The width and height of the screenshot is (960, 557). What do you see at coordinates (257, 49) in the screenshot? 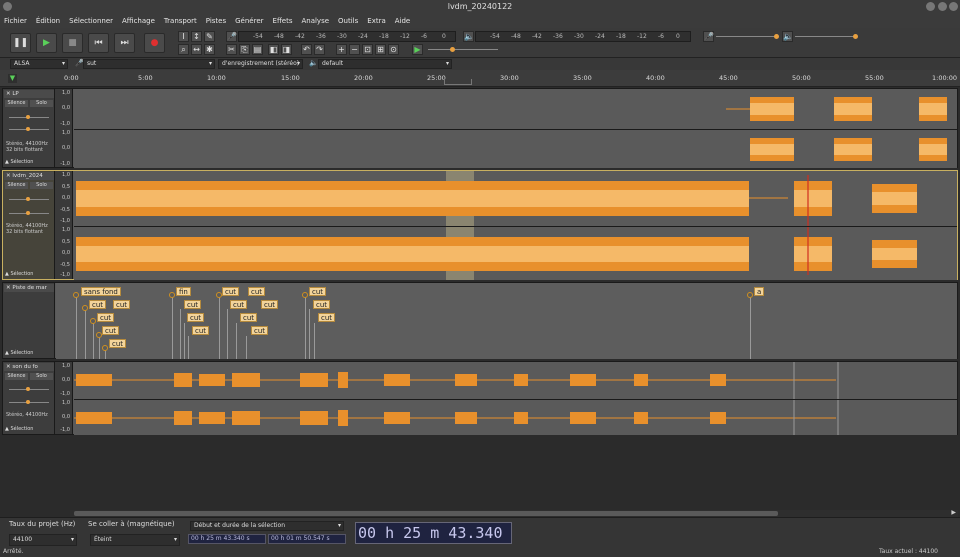
I see `paste-icon: ▤` at bounding box center [257, 49].